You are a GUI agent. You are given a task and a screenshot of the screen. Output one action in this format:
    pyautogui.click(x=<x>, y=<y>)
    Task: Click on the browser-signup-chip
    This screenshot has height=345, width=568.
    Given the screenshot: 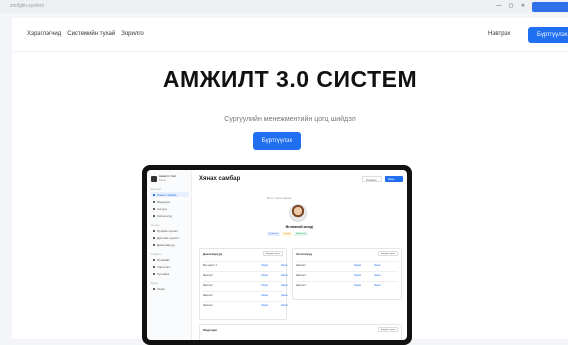 What is the action you would take?
    pyautogui.click(x=550, y=7)
    